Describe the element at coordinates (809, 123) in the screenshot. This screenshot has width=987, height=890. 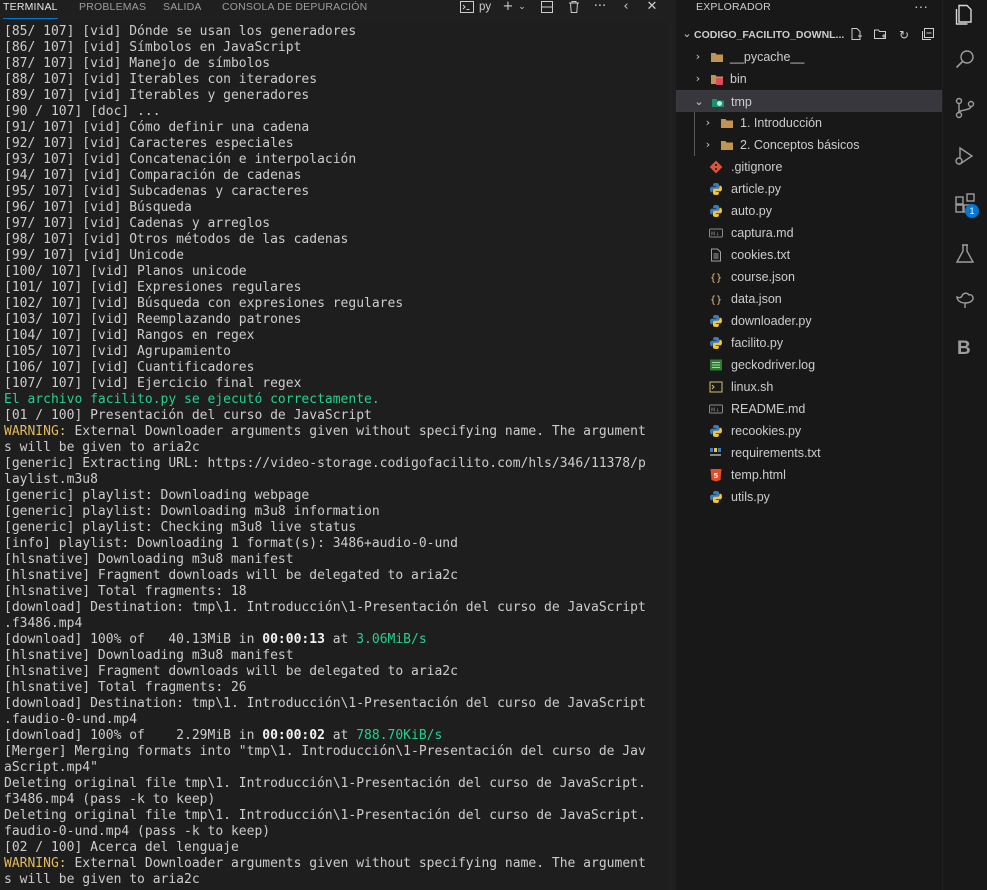
I see `explorer-folder-row: › 1. Introducción` at that location.